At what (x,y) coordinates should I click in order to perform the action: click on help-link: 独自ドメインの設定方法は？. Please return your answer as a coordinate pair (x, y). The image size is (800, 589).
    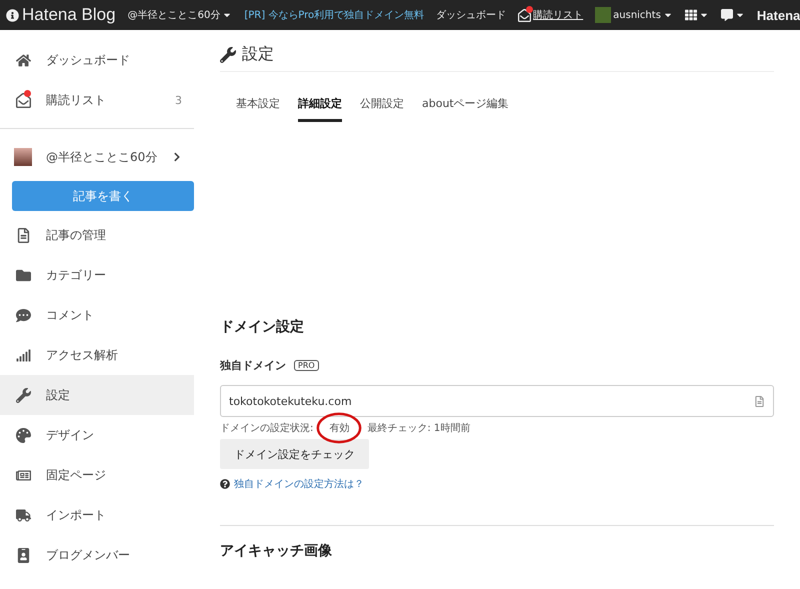
    Looking at the image, I should click on (299, 484).